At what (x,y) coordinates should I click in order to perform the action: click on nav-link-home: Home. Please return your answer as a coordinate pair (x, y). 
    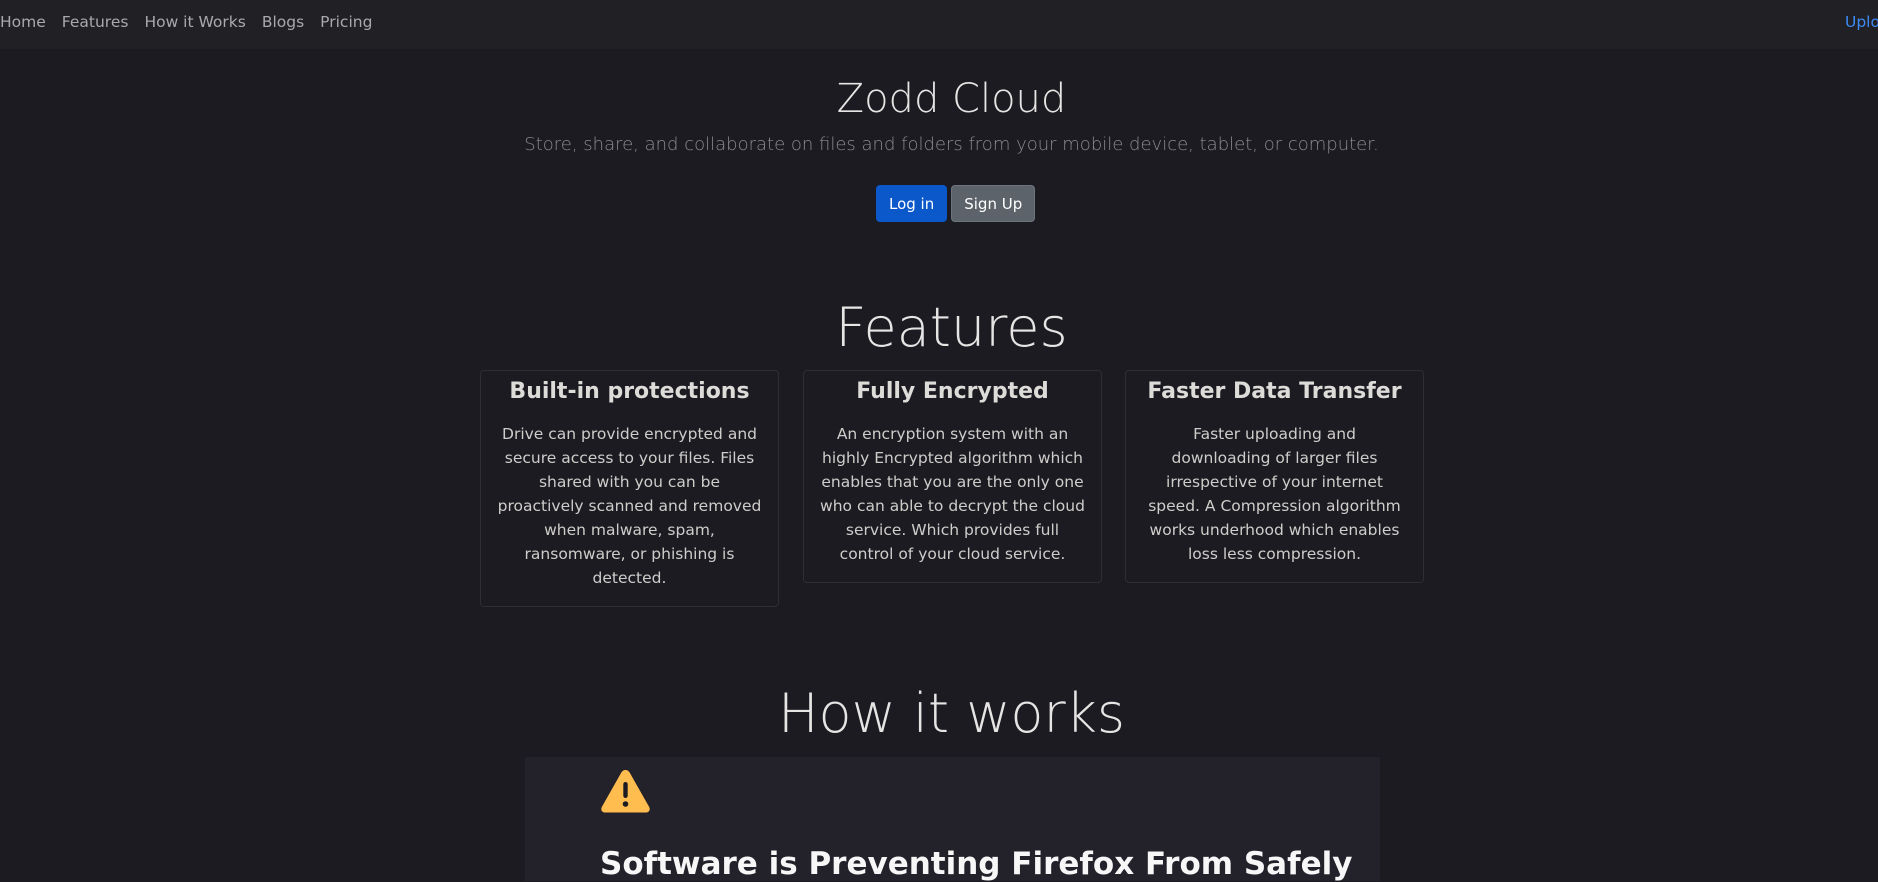
    Looking at the image, I should click on (23, 22).